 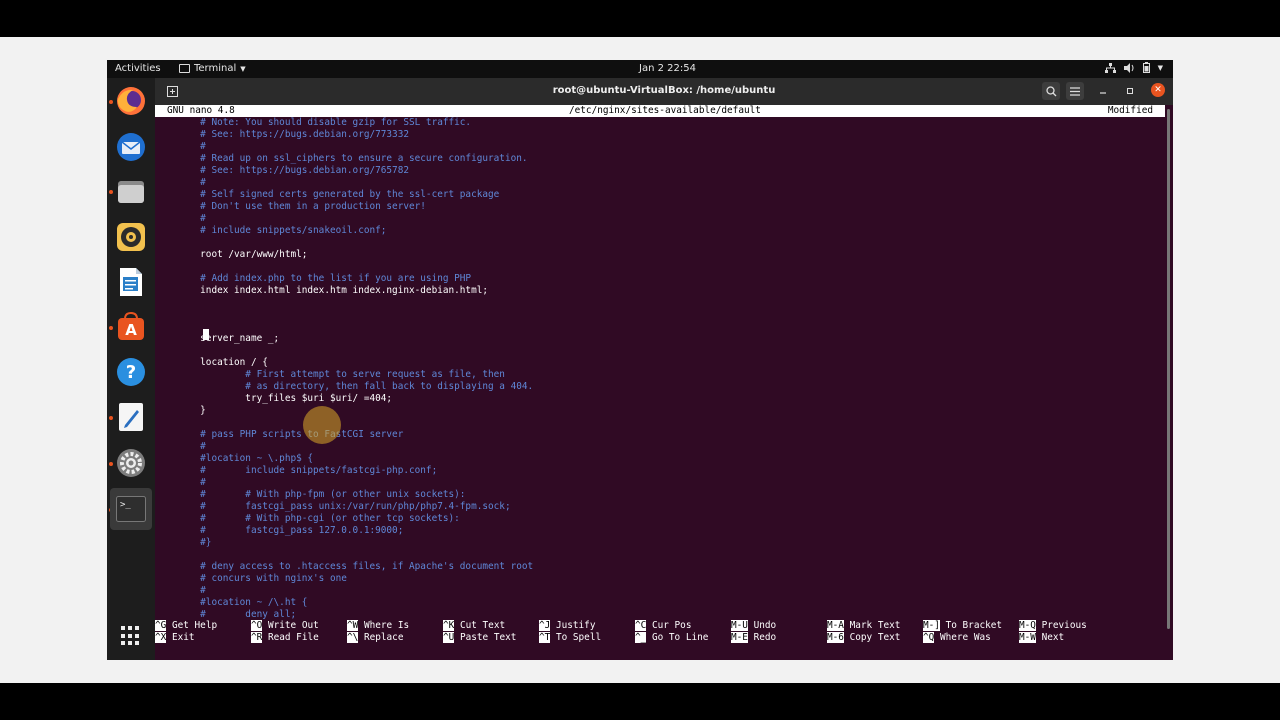 What do you see at coordinates (449, 637) in the screenshot?
I see `shortcut-key: ^U` at bounding box center [449, 637].